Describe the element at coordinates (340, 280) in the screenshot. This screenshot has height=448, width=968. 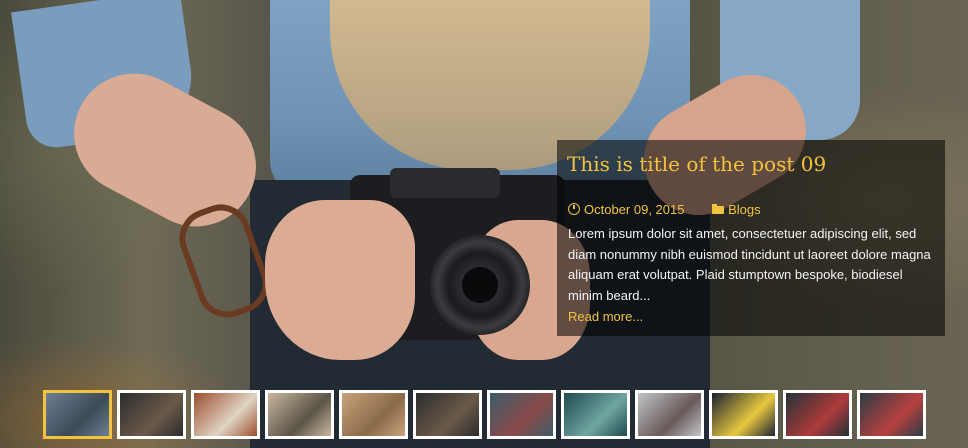
I see `photo-hand-left` at that location.